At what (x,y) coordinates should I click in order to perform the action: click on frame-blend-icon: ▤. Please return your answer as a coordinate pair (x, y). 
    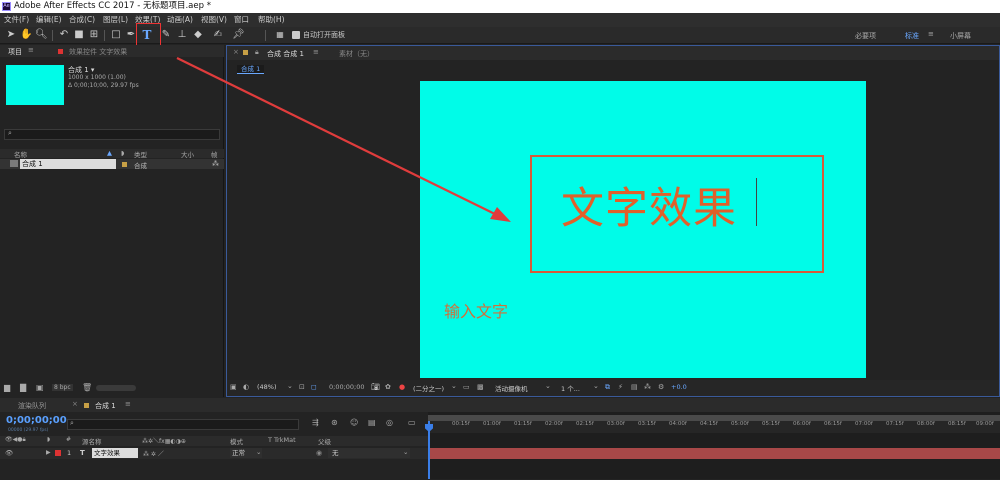
    Looking at the image, I should click on (372, 422).